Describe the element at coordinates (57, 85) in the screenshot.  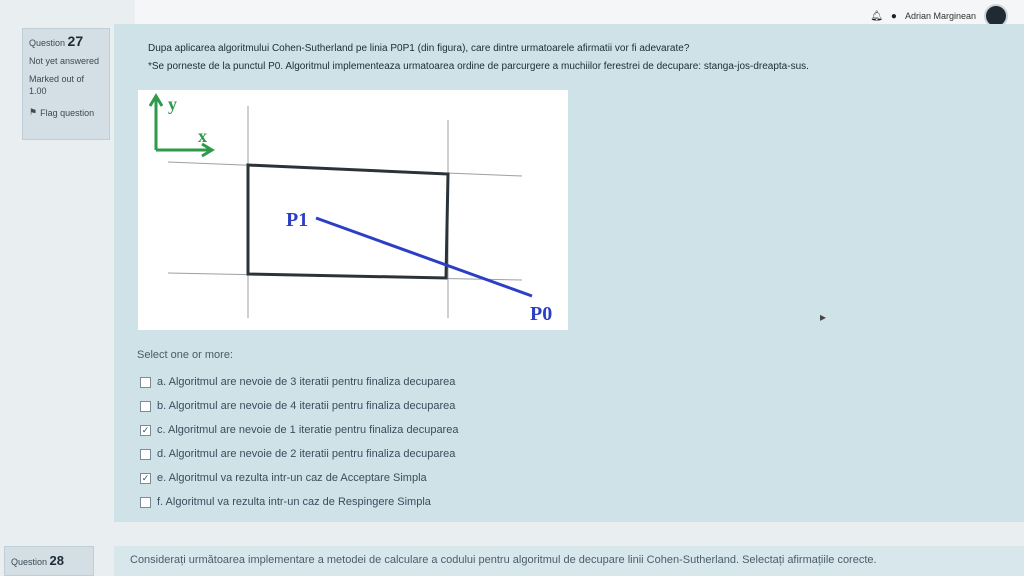
I see `question-marks: Marked out of 1.00` at that location.